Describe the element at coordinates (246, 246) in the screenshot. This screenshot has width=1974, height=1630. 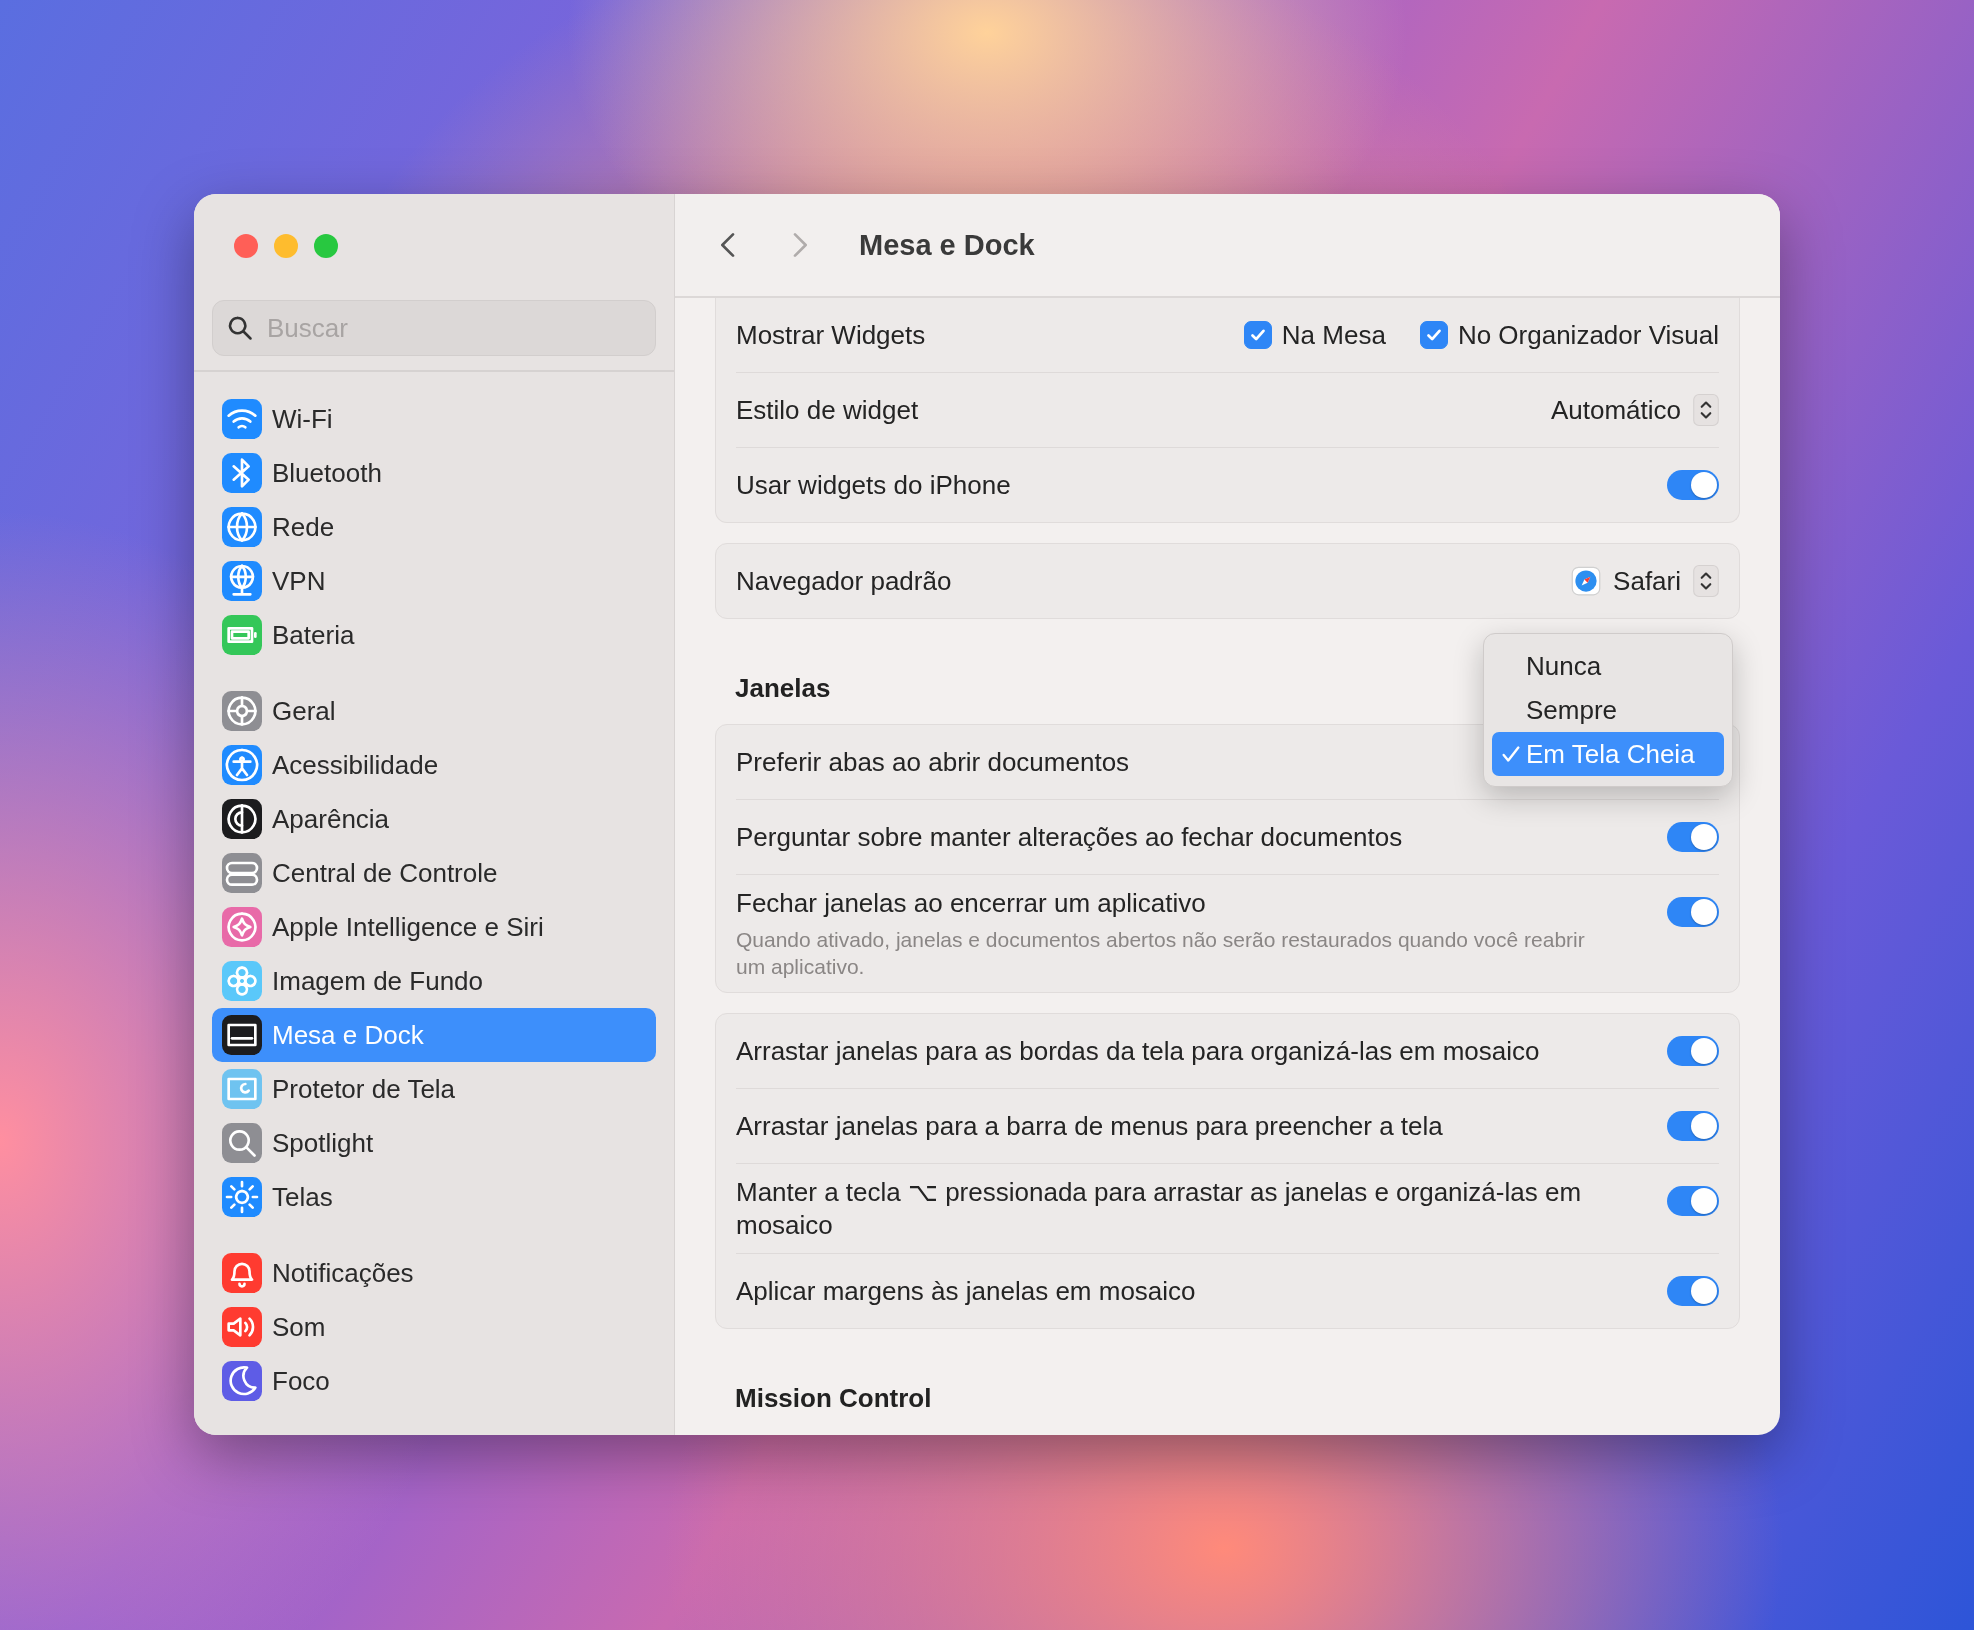
I see `close-button` at that location.